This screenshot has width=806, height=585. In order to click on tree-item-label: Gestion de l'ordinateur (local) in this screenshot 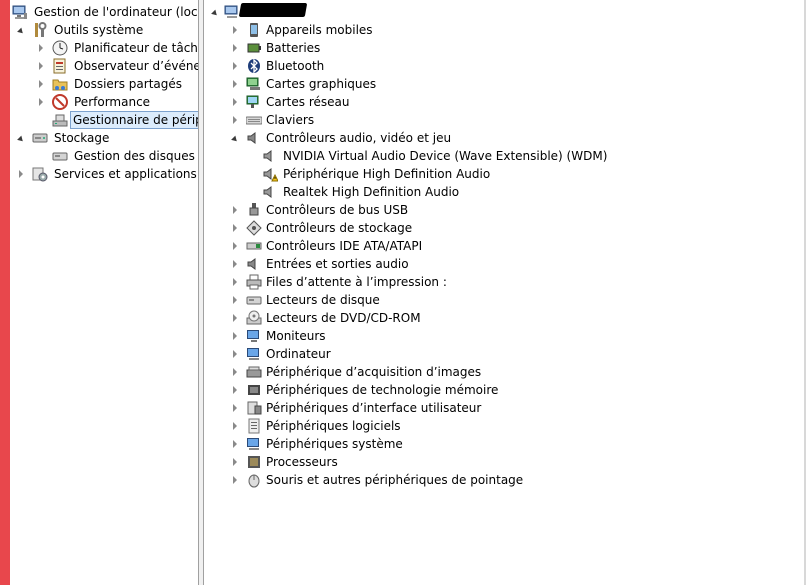, I will do `click(116, 12)`.